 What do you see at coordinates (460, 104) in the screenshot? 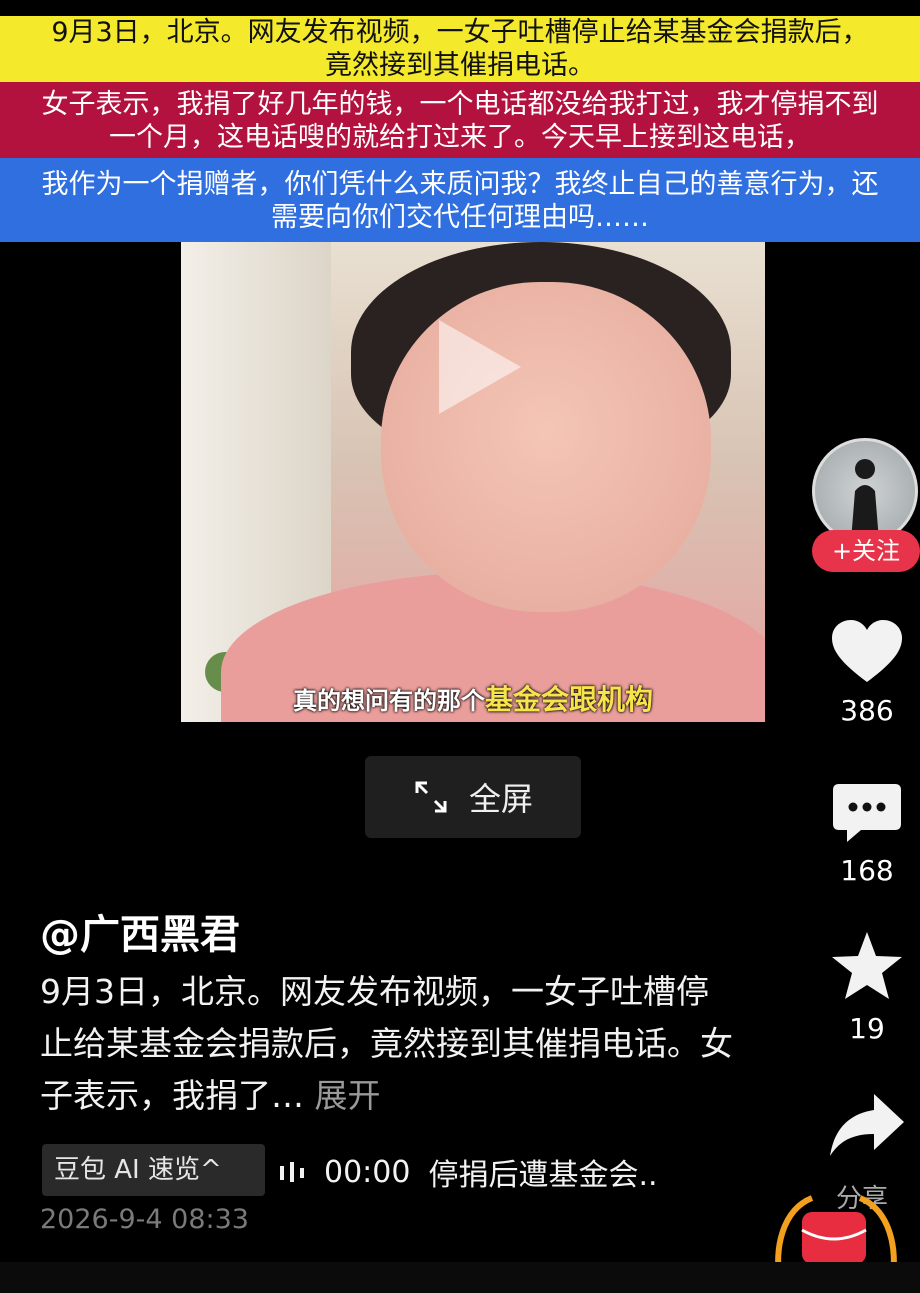
I see `banner-red-line-1: 女子表示，我捐了好几年的钱，一个电话都没给我打过，我才停捐不到` at bounding box center [460, 104].